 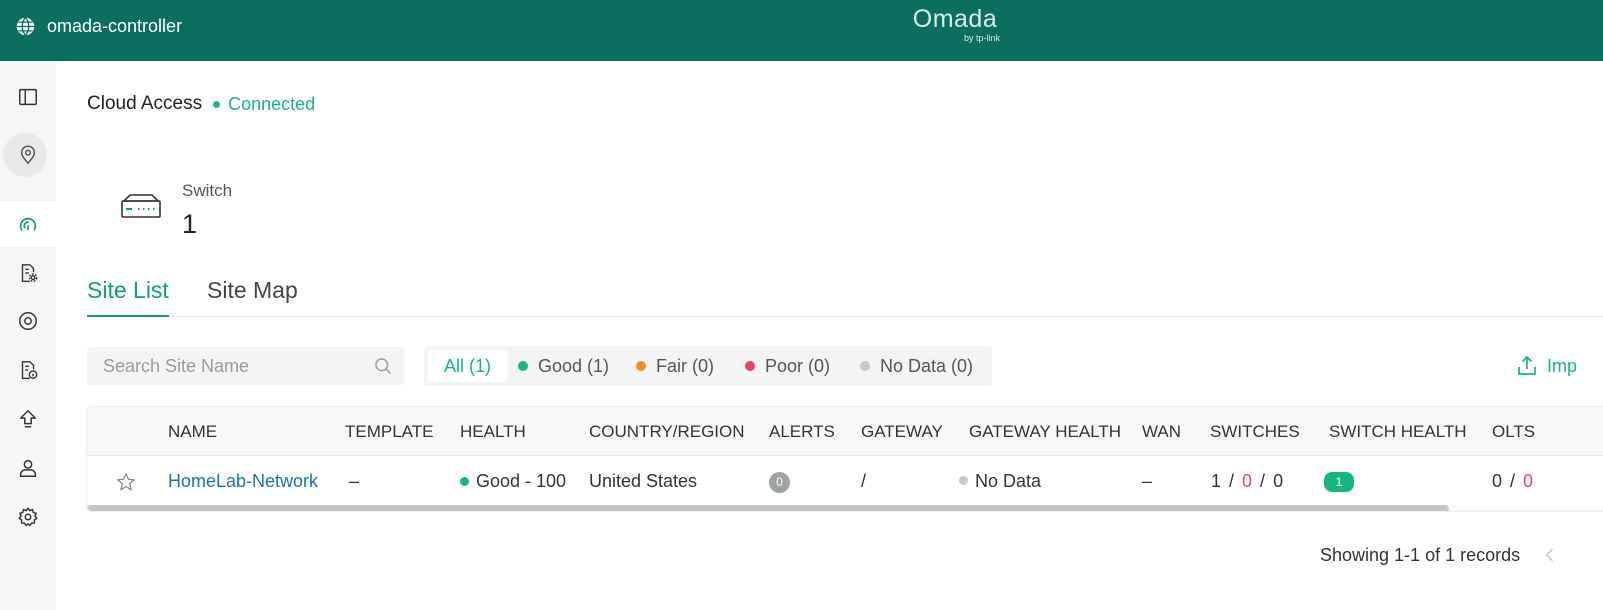 I want to click on health-good-dot-icon, so click(x=464, y=481).